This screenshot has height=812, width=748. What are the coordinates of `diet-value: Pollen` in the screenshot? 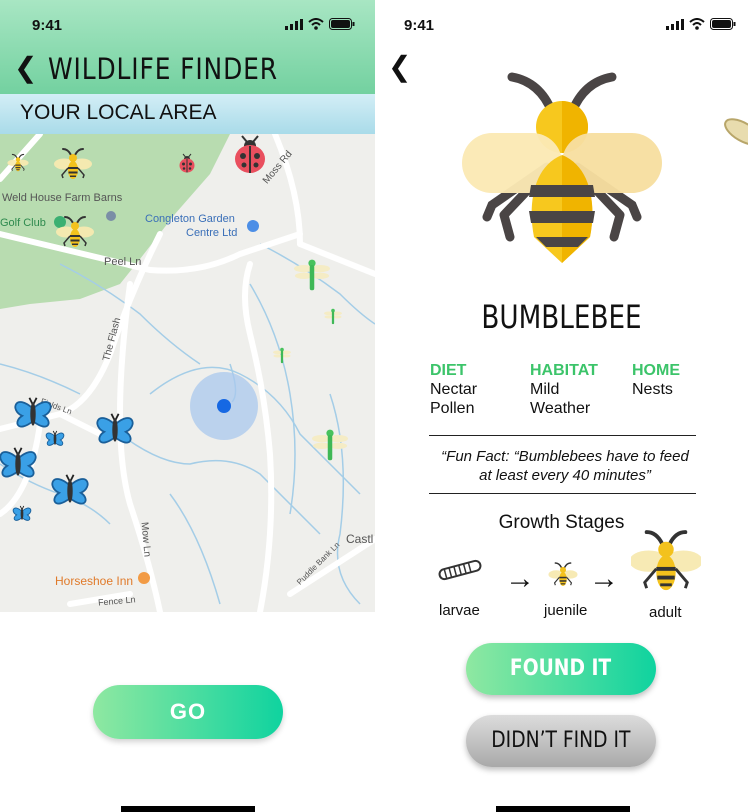 It's located at (452, 408).